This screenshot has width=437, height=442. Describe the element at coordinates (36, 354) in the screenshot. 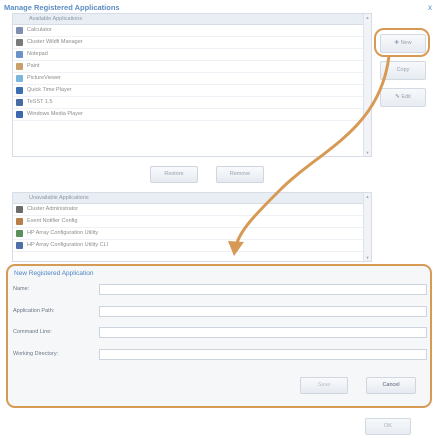

I see `working-directory-label: Working Directory:` at that location.